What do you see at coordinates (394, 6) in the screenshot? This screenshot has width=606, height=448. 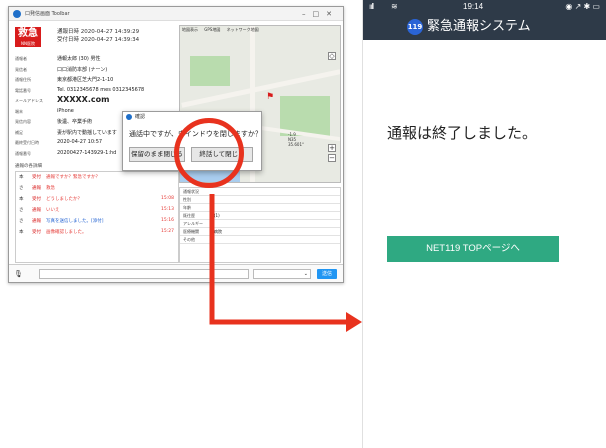 I see `wifi-icon: ≋` at bounding box center [394, 6].